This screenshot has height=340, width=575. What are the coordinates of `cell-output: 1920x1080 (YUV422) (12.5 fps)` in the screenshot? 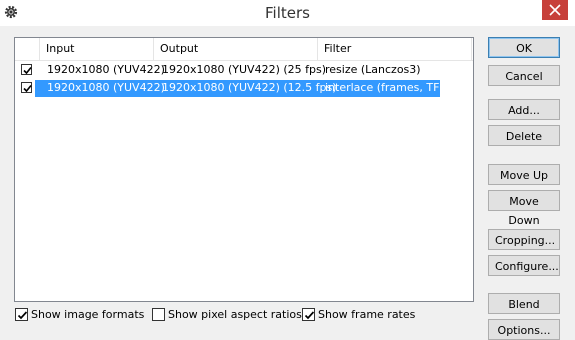 It's located at (249, 87).